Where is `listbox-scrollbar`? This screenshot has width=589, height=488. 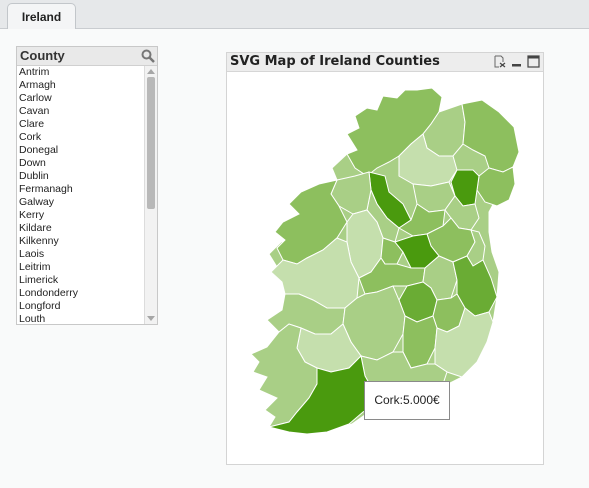 listbox-scrollbar is located at coordinates (150, 195).